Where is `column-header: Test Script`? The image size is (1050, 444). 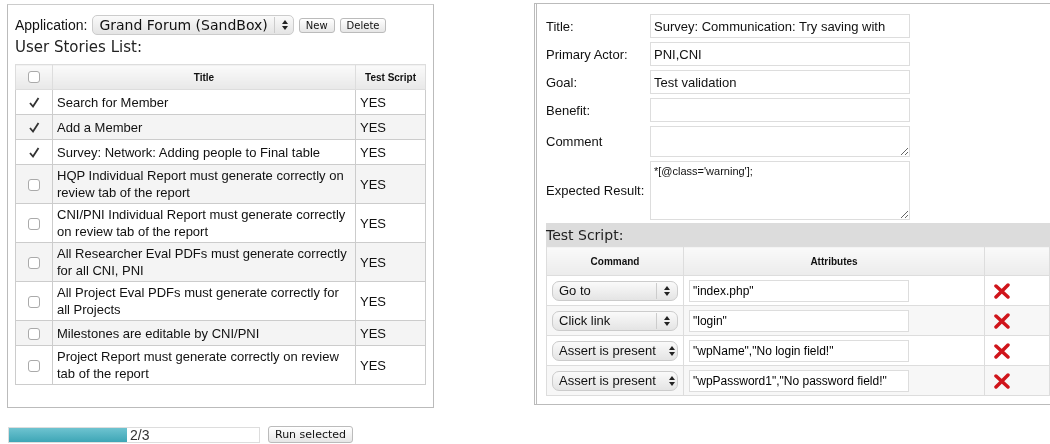 column-header: Test Script is located at coordinates (390, 77).